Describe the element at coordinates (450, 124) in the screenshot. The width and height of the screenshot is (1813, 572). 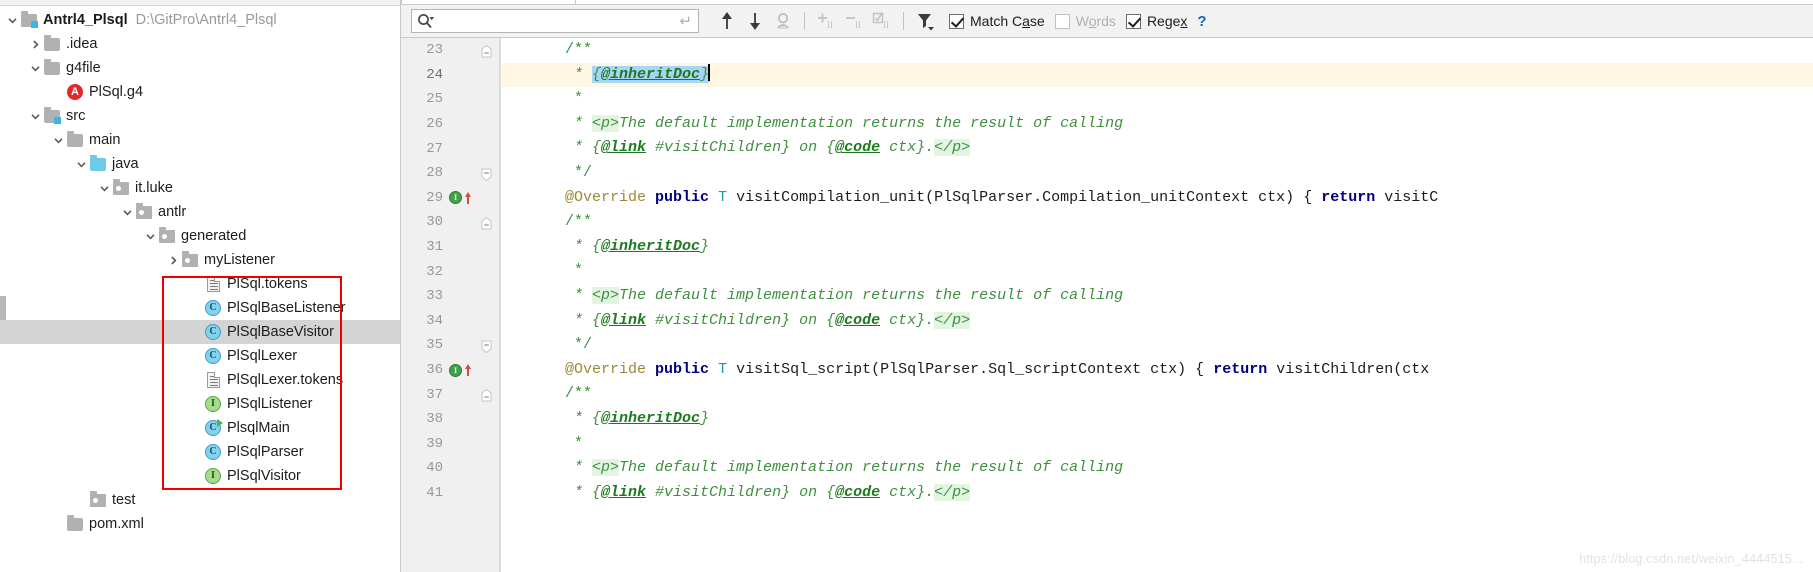
I see `gutter-line-26: 26` at that location.